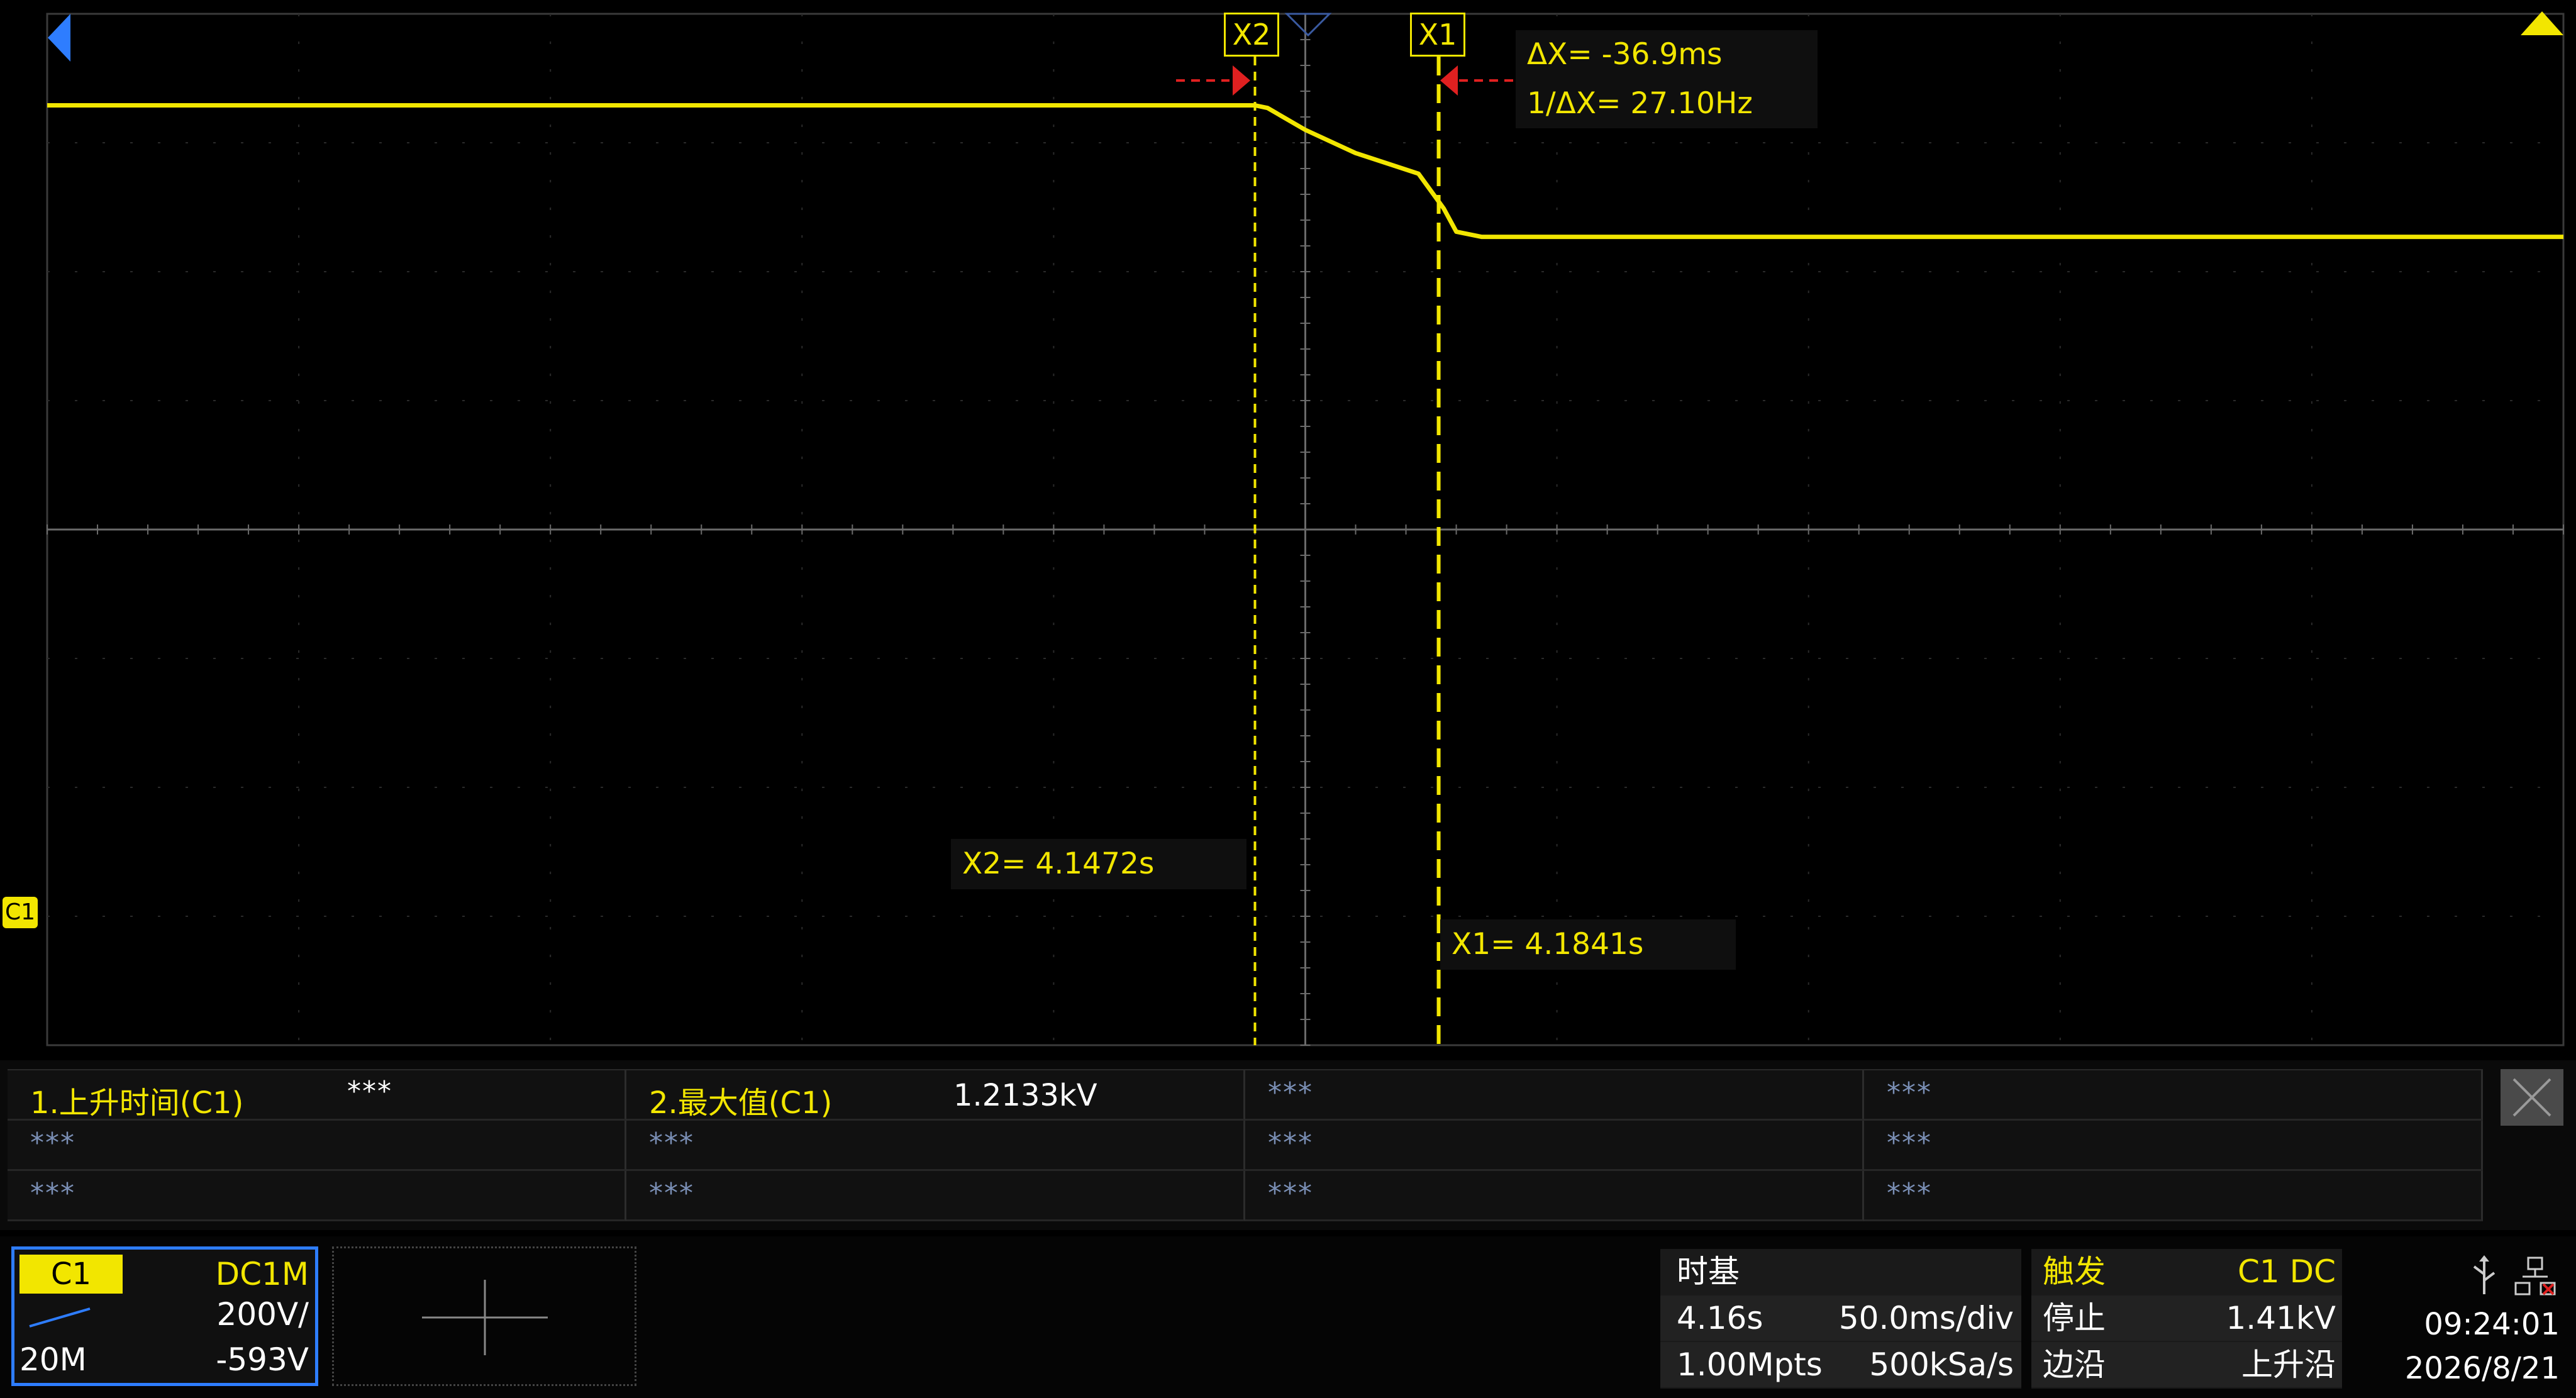  Describe the element at coordinates (1640, 103) in the screenshot. I see `inverse-delta-x-value: 1/ΔX= 27.10Hz` at that location.